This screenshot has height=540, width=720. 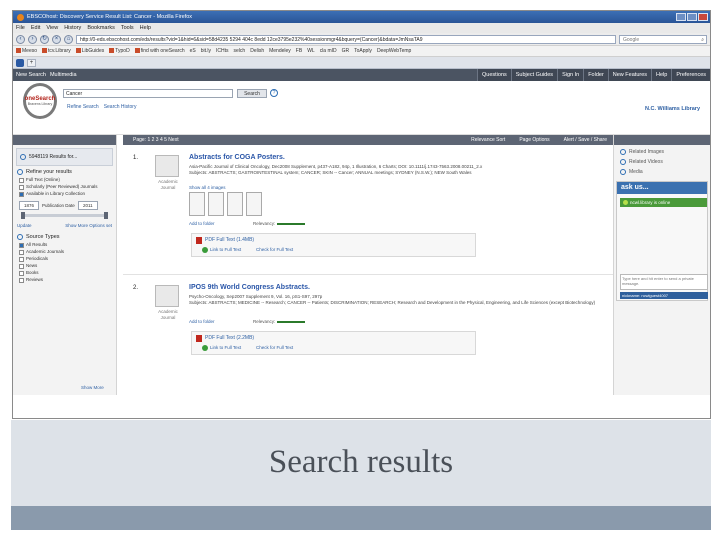 I want to click on stop-icon: ×, so click(x=56, y=39).